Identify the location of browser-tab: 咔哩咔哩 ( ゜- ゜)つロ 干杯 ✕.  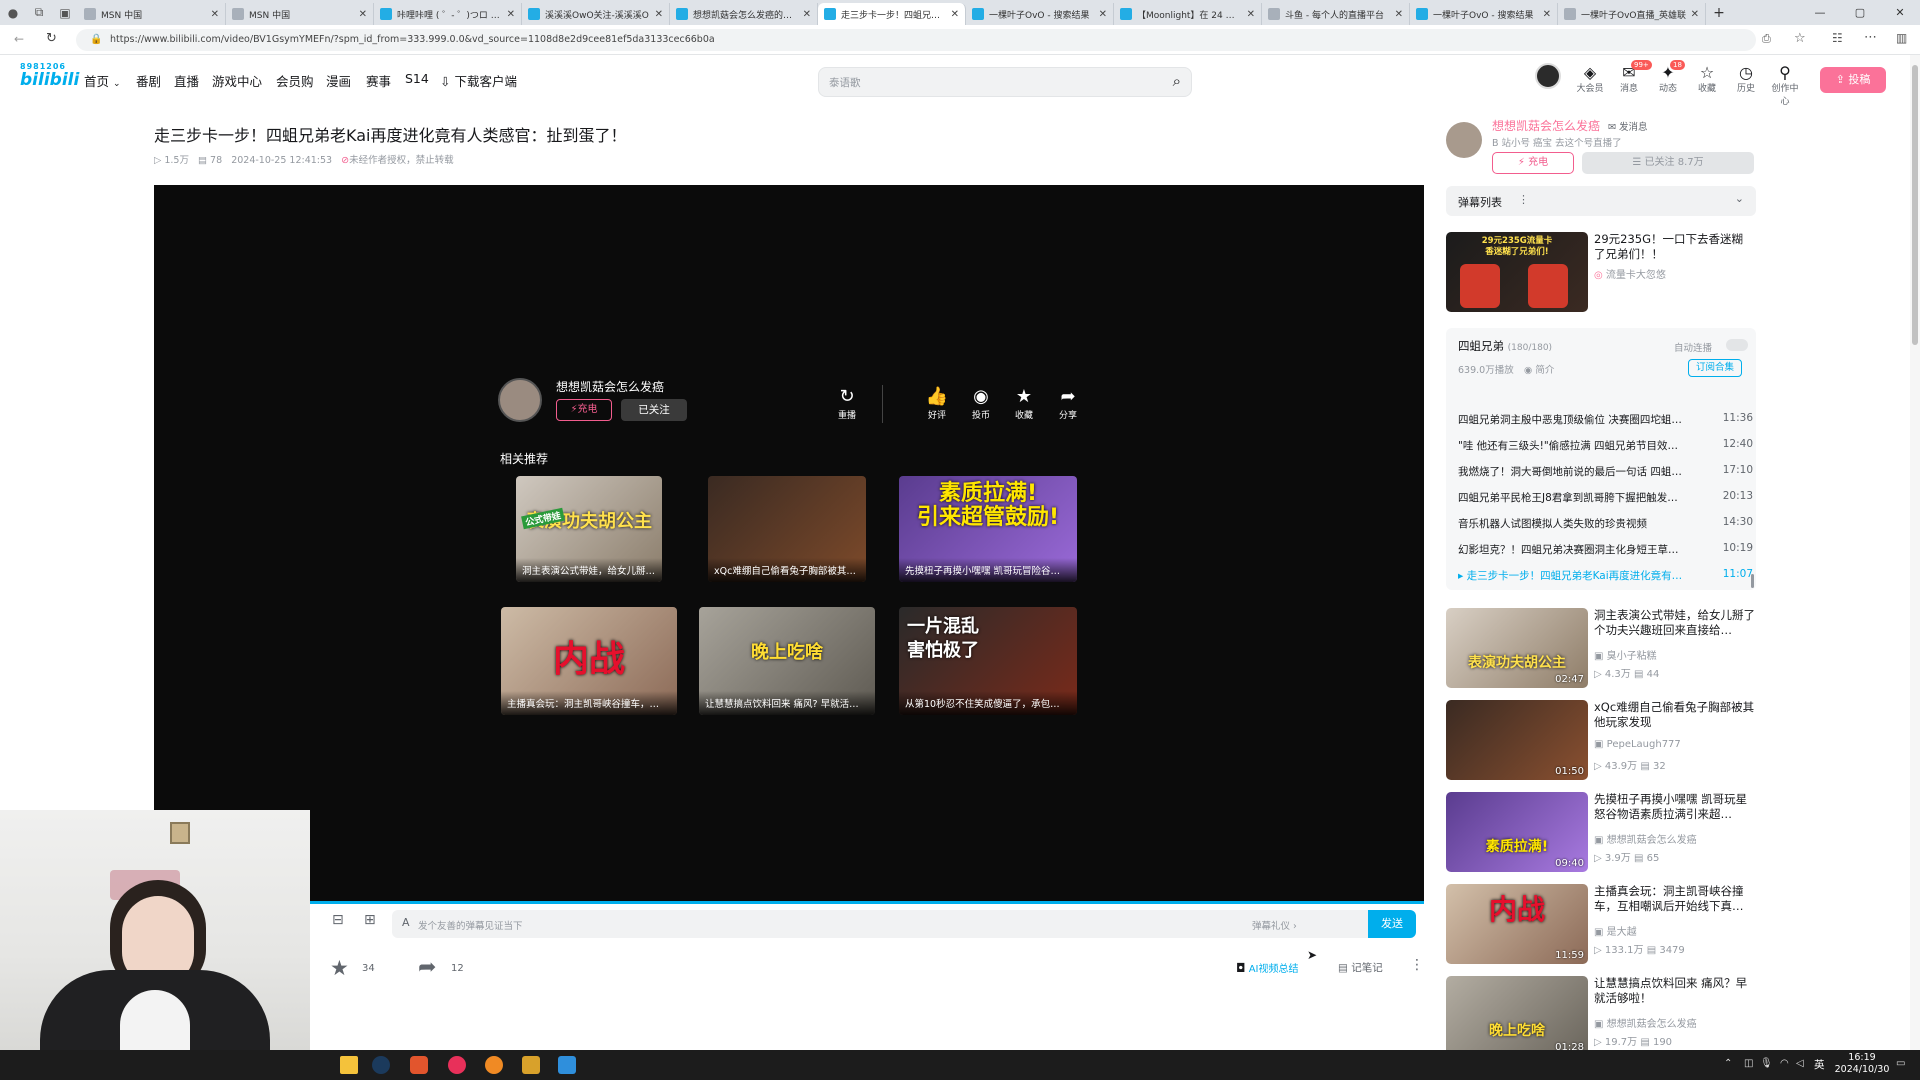
(448, 14).